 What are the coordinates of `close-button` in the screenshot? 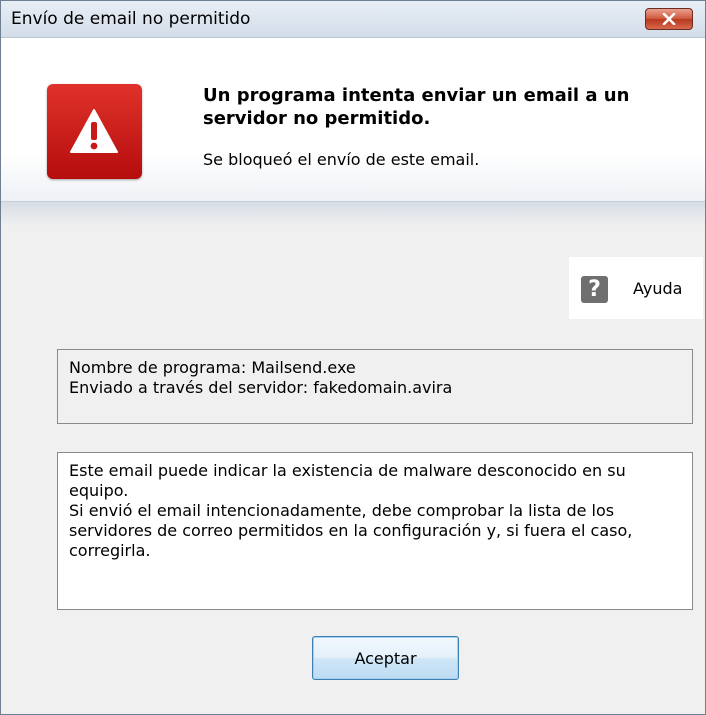 It's located at (669, 19).